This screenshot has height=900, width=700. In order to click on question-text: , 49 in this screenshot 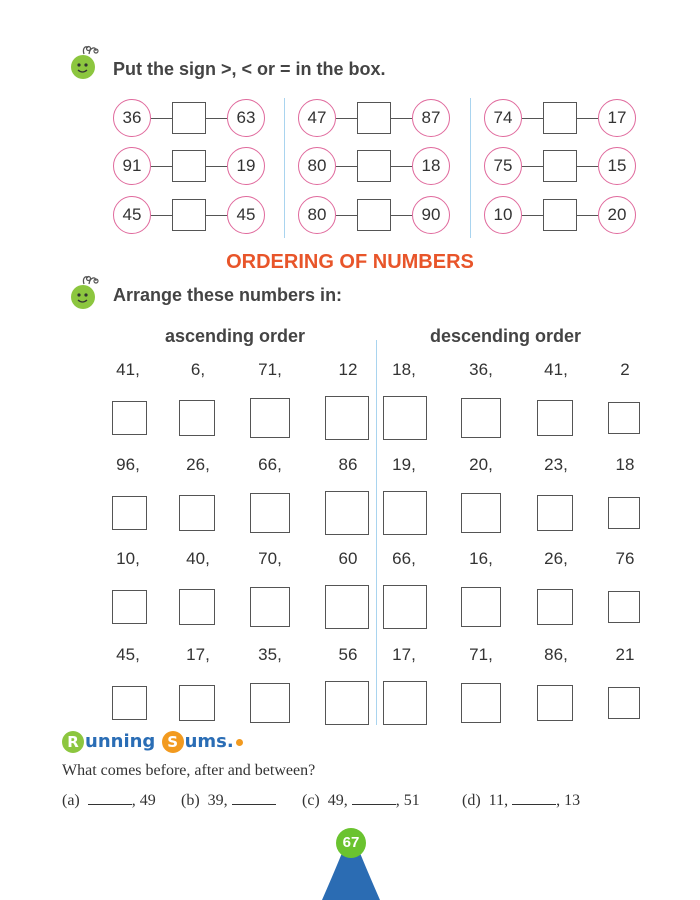, I will do `click(143, 800)`.